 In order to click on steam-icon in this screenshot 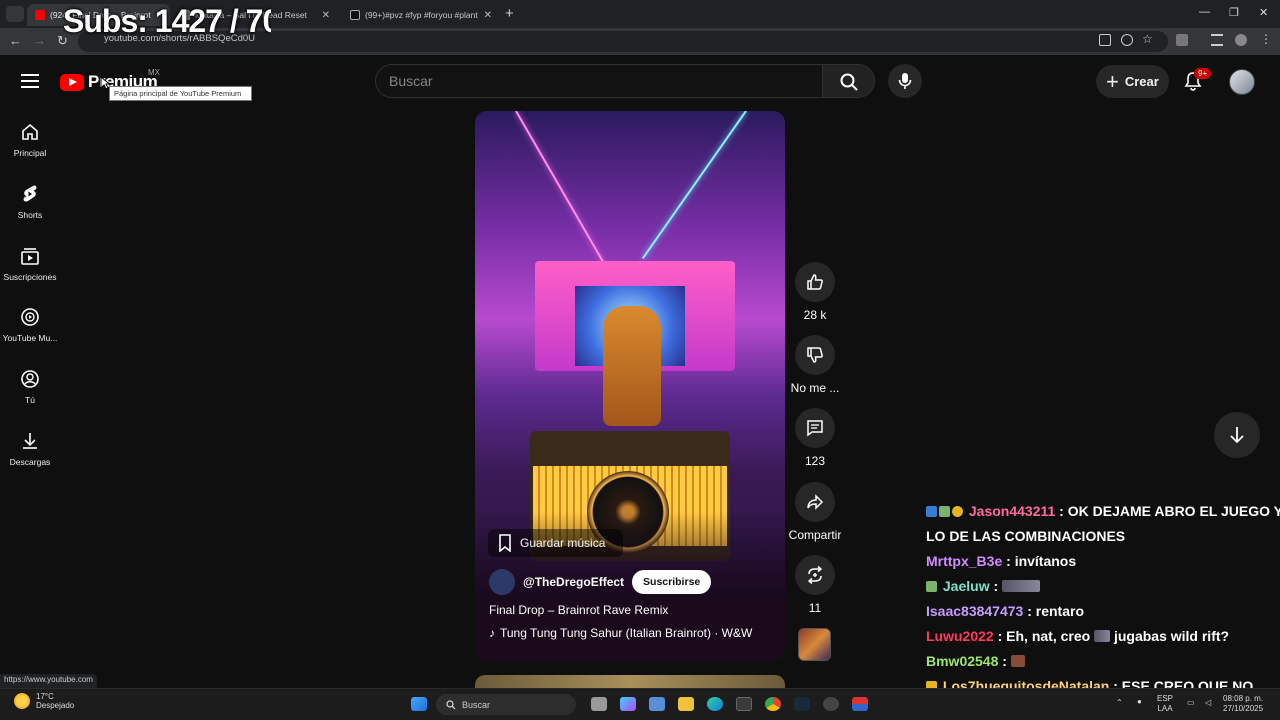, I will do `click(802, 704)`.